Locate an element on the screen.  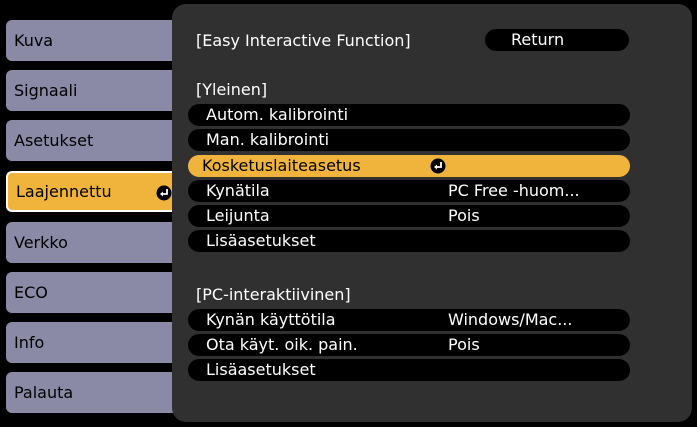
menu-item-label: Man. kalibrointi is located at coordinates (268, 139).